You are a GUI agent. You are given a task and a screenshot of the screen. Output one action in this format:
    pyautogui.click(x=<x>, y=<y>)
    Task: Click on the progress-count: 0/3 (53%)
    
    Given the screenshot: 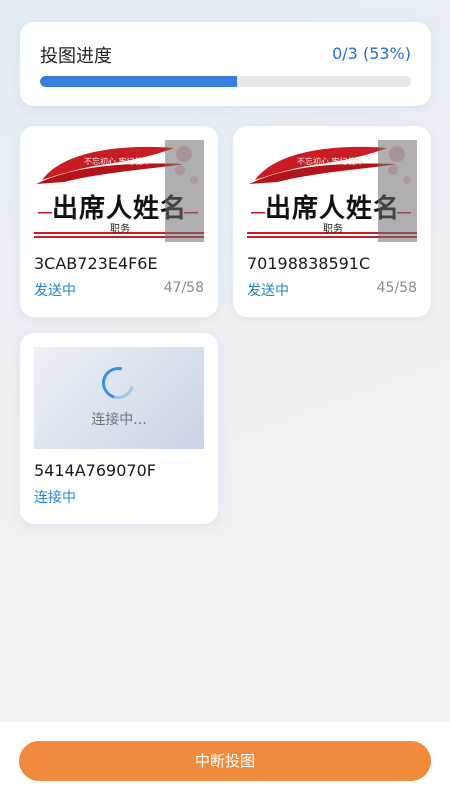 What is the action you would take?
    pyautogui.click(x=371, y=53)
    